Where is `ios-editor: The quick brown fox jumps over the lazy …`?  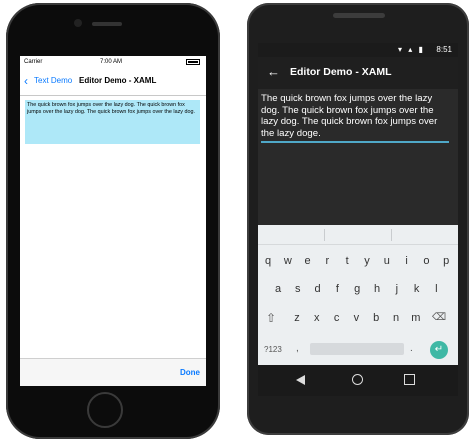
ios-editor: The quick brown fox jumps over the lazy … is located at coordinates (112, 122).